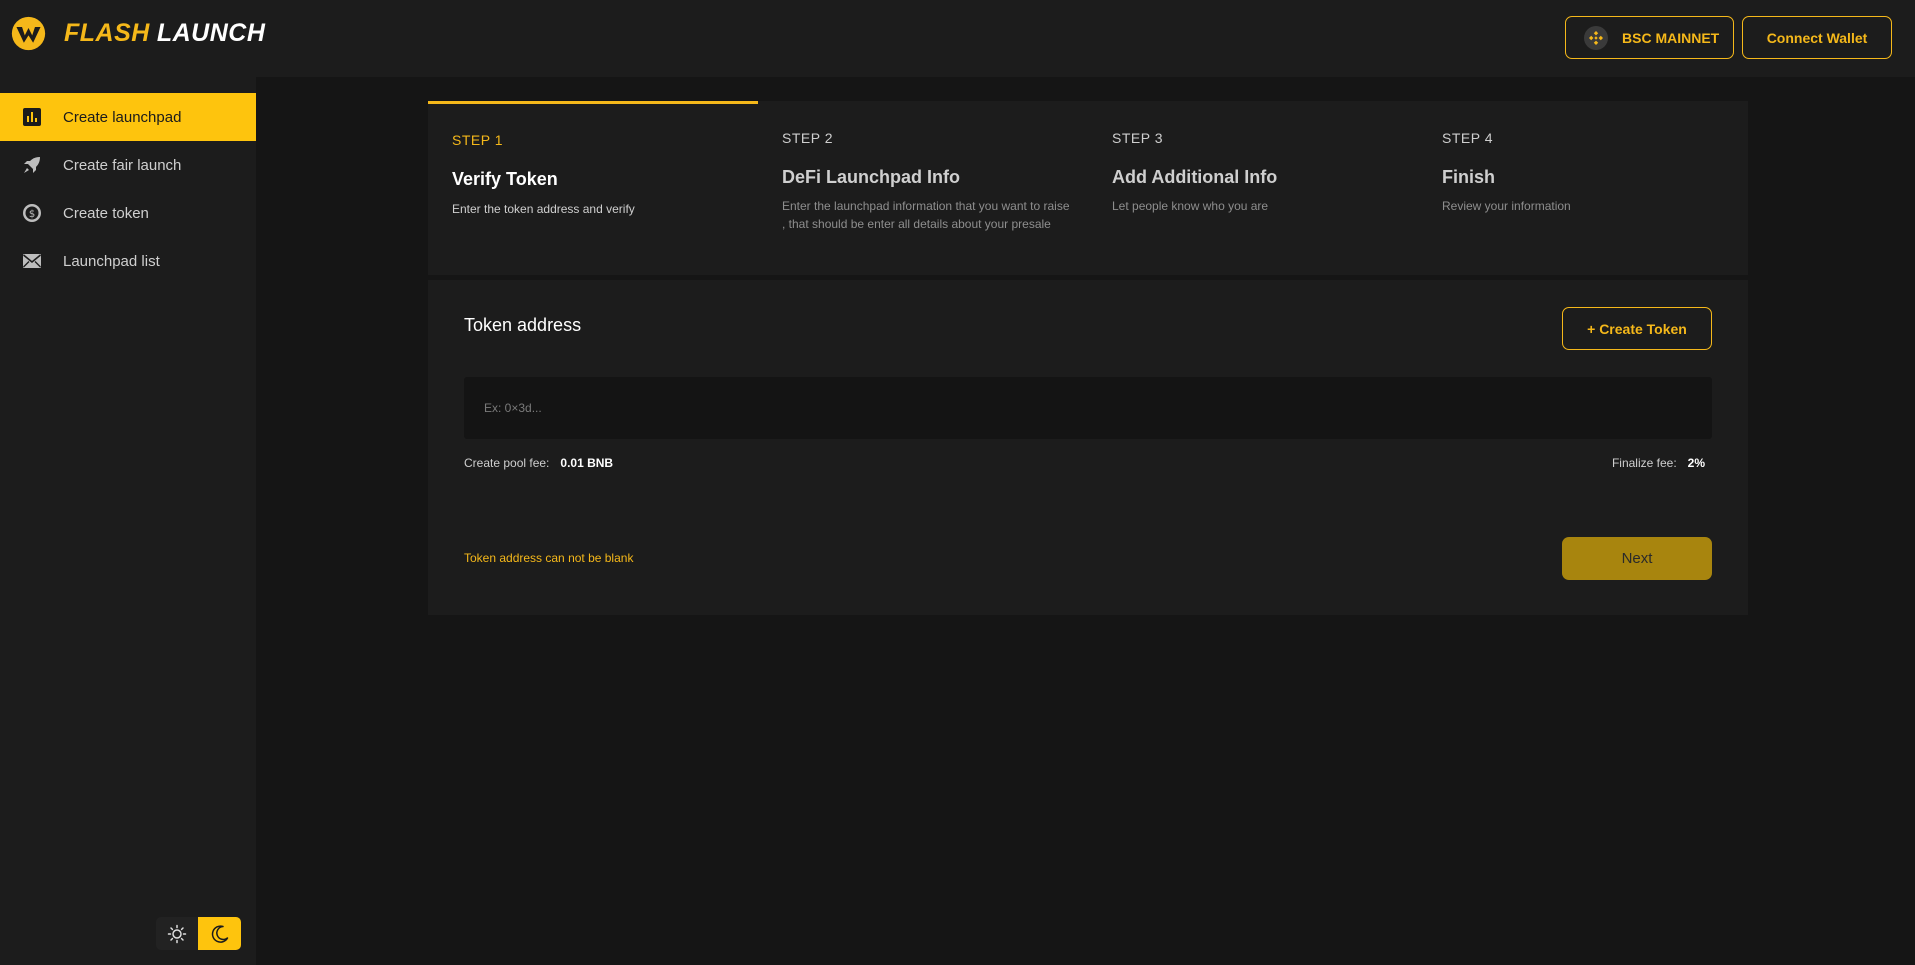 This screenshot has width=1915, height=965. Describe the element at coordinates (177, 933) in the screenshot. I see `sun-icon` at that location.